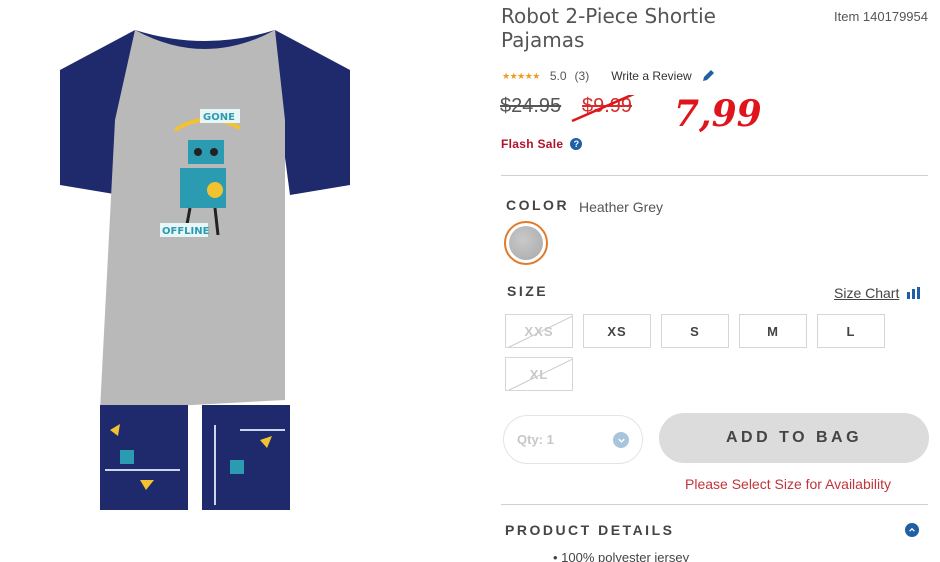 Image resolution: width=940 pixels, height=562 pixels. Describe the element at coordinates (866, 293) in the screenshot. I see `size-chart-label: Size Chart` at that location.